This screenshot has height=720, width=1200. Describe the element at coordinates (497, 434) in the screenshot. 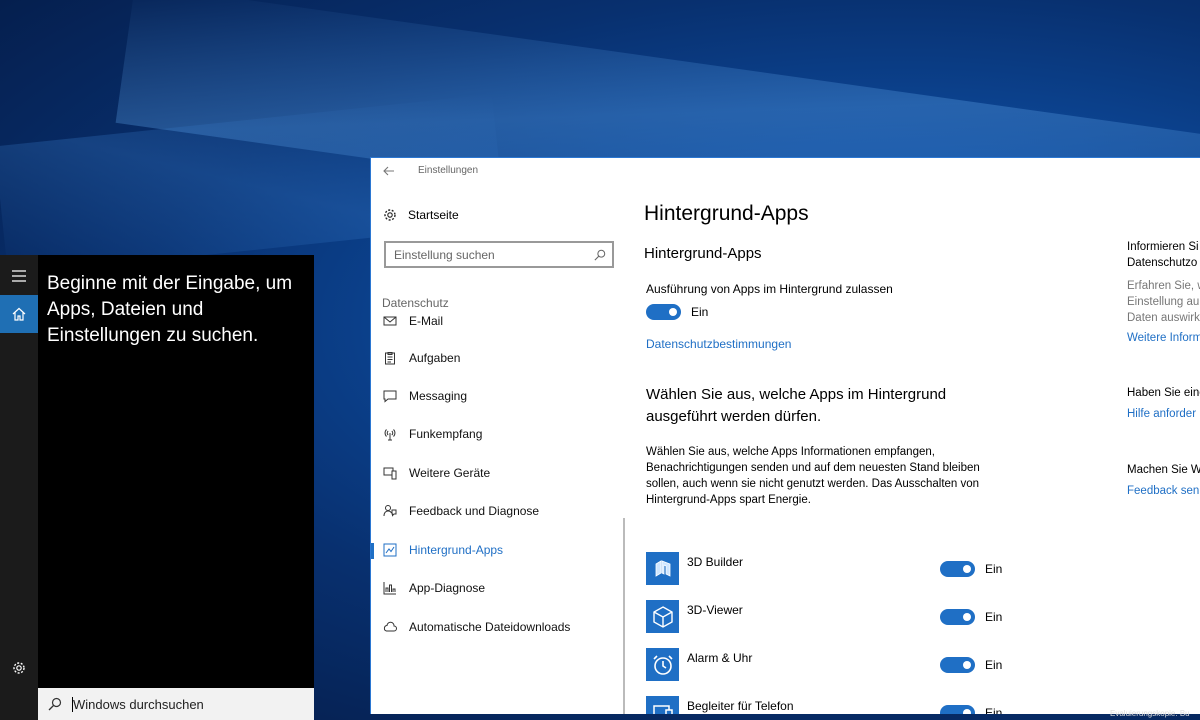

I see `sidebar-item-funkempfang: Funkempfang` at that location.